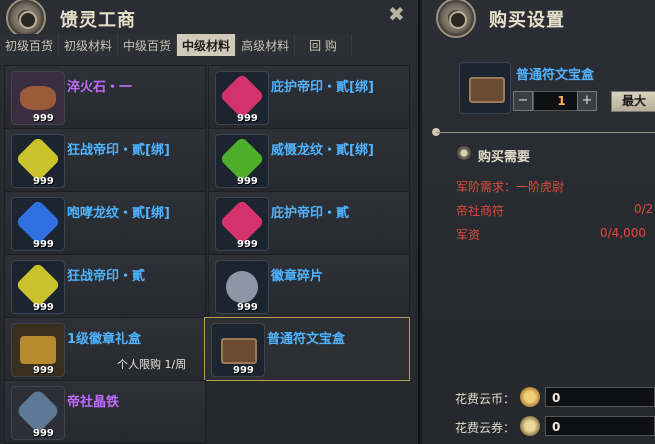  Describe the element at coordinates (644, 209) in the screenshot. I see `token-requirement-value: 0/2` at that location.